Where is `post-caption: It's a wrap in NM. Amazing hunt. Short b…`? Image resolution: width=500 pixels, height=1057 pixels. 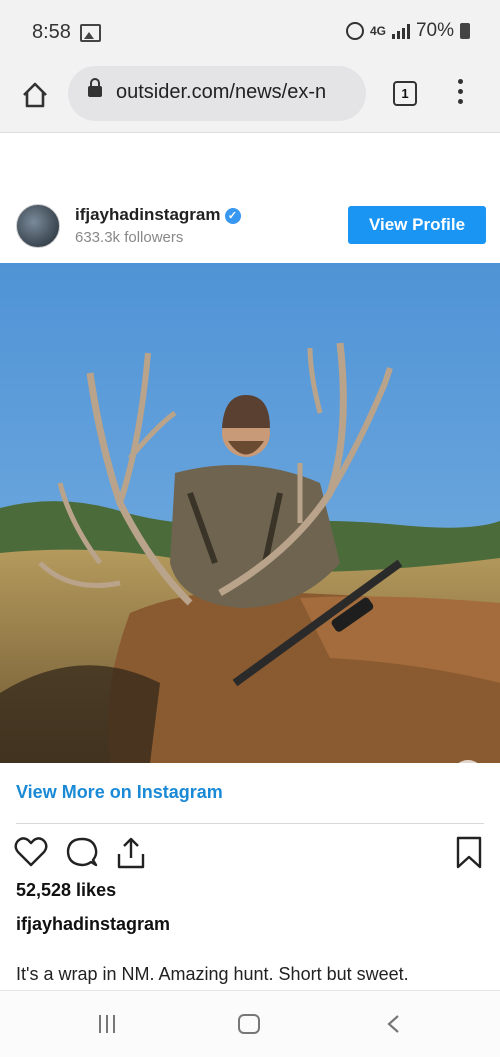
post-caption: It's a wrap in NM. Amazing hunt. Short b… is located at coordinates (212, 974).